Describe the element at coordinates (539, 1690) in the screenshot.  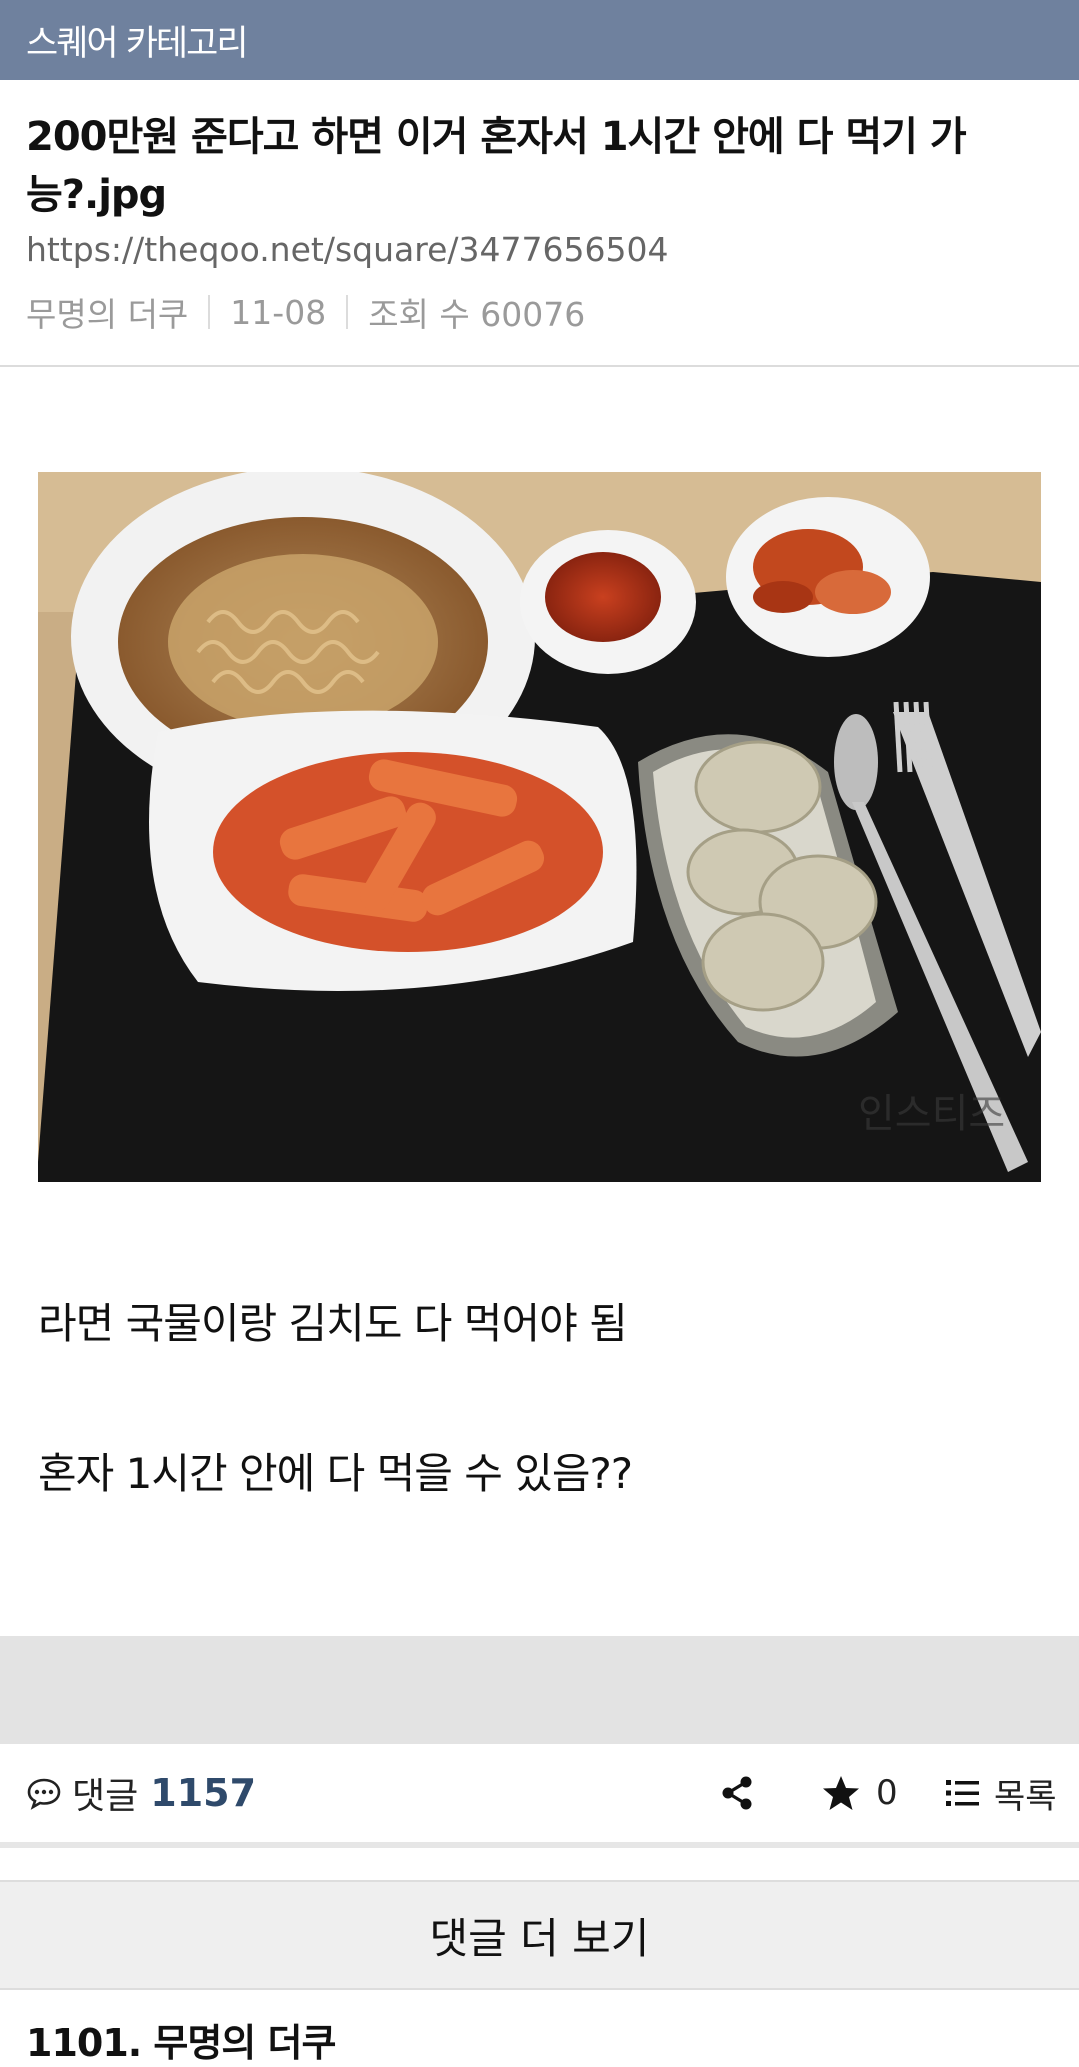
I see `content-divider-band` at that location.